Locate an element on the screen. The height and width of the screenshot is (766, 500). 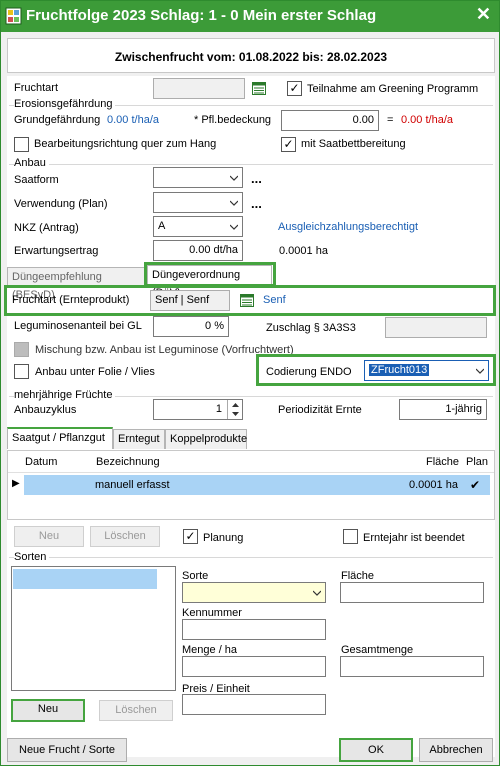
fruchtart-ernteprodukt-input: Senf | Senf is located at coordinates (190, 300).